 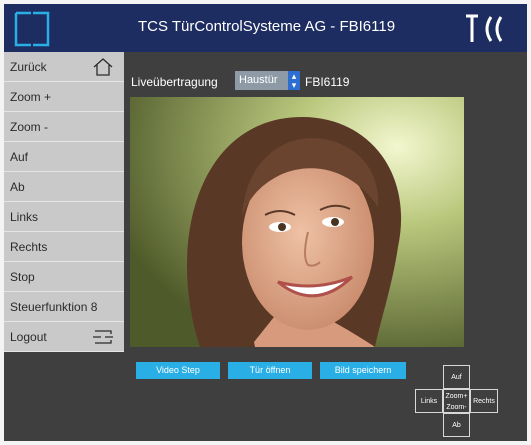 What do you see at coordinates (19, 157) in the screenshot?
I see `sidebar-item-label: Auf` at bounding box center [19, 157].